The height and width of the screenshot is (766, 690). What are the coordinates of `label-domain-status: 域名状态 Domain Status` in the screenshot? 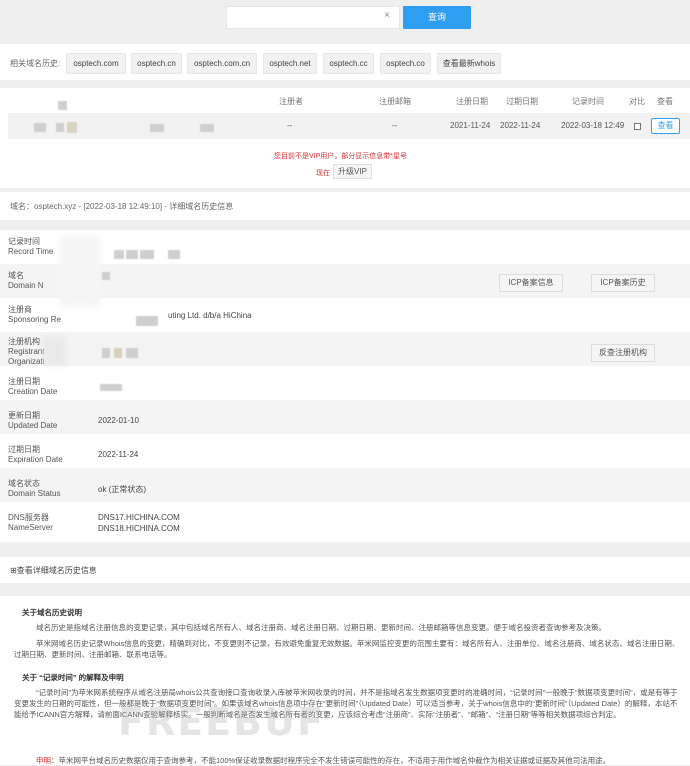 It's located at (34, 488).